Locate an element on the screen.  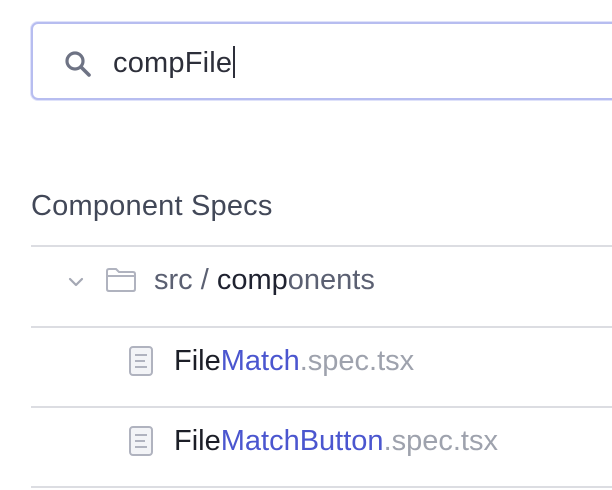
folder-path-rest: onents is located at coordinates (331, 280).